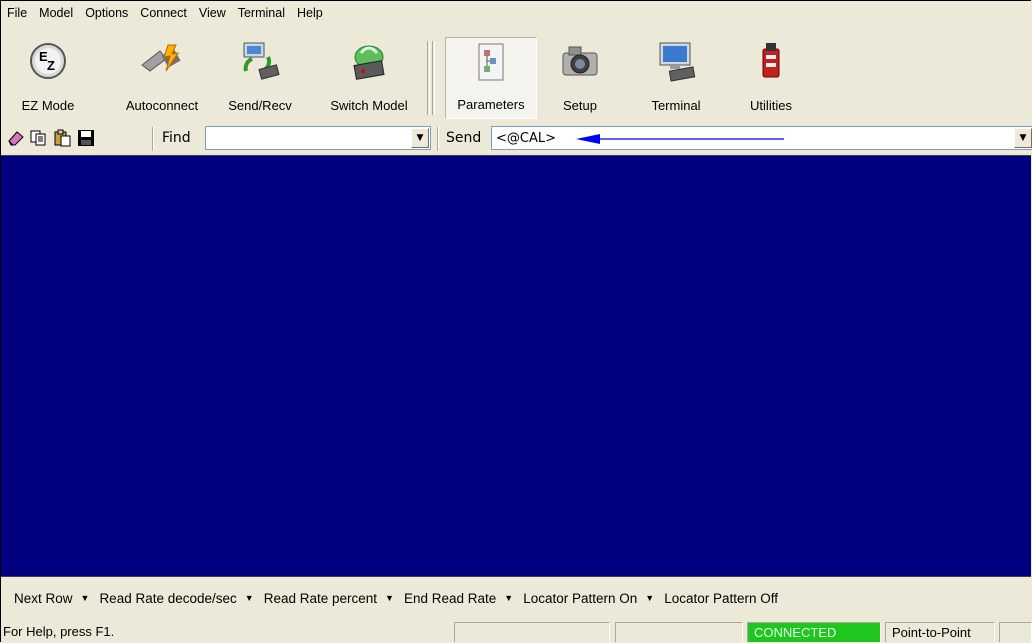  I want to click on switch-model-icon, so click(369, 62).